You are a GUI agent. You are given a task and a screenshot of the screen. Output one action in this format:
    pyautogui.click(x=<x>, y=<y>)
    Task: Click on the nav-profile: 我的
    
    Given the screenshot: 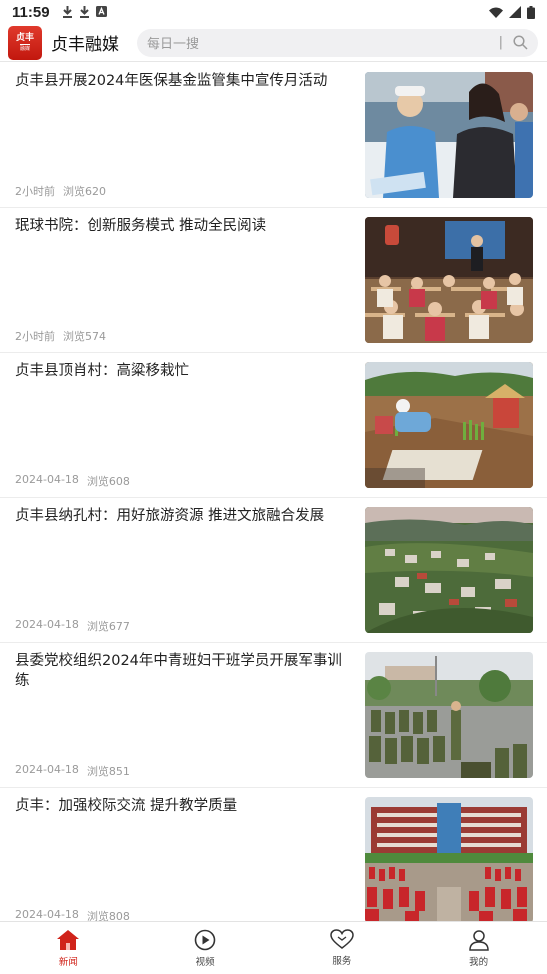 What is the action you would take?
    pyautogui.click(x=478, y=948)
    